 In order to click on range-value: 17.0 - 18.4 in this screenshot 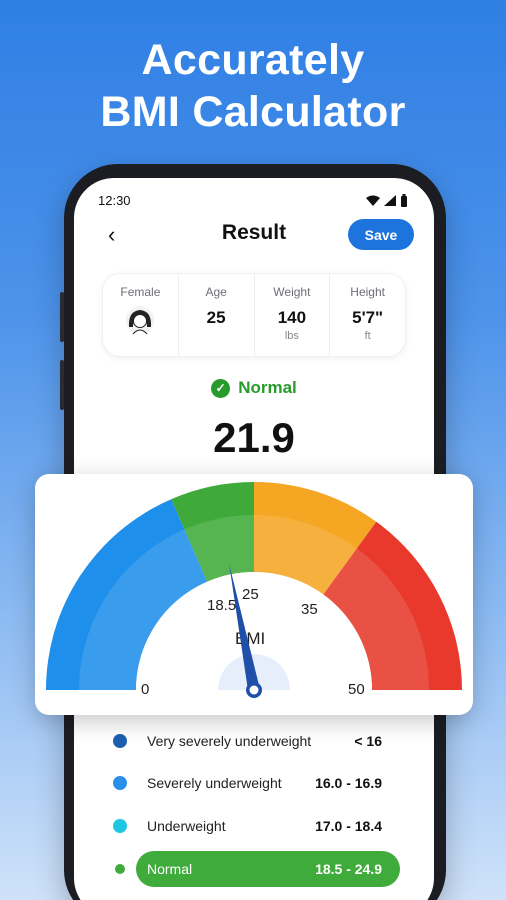, I will do `click(348, 826)`.